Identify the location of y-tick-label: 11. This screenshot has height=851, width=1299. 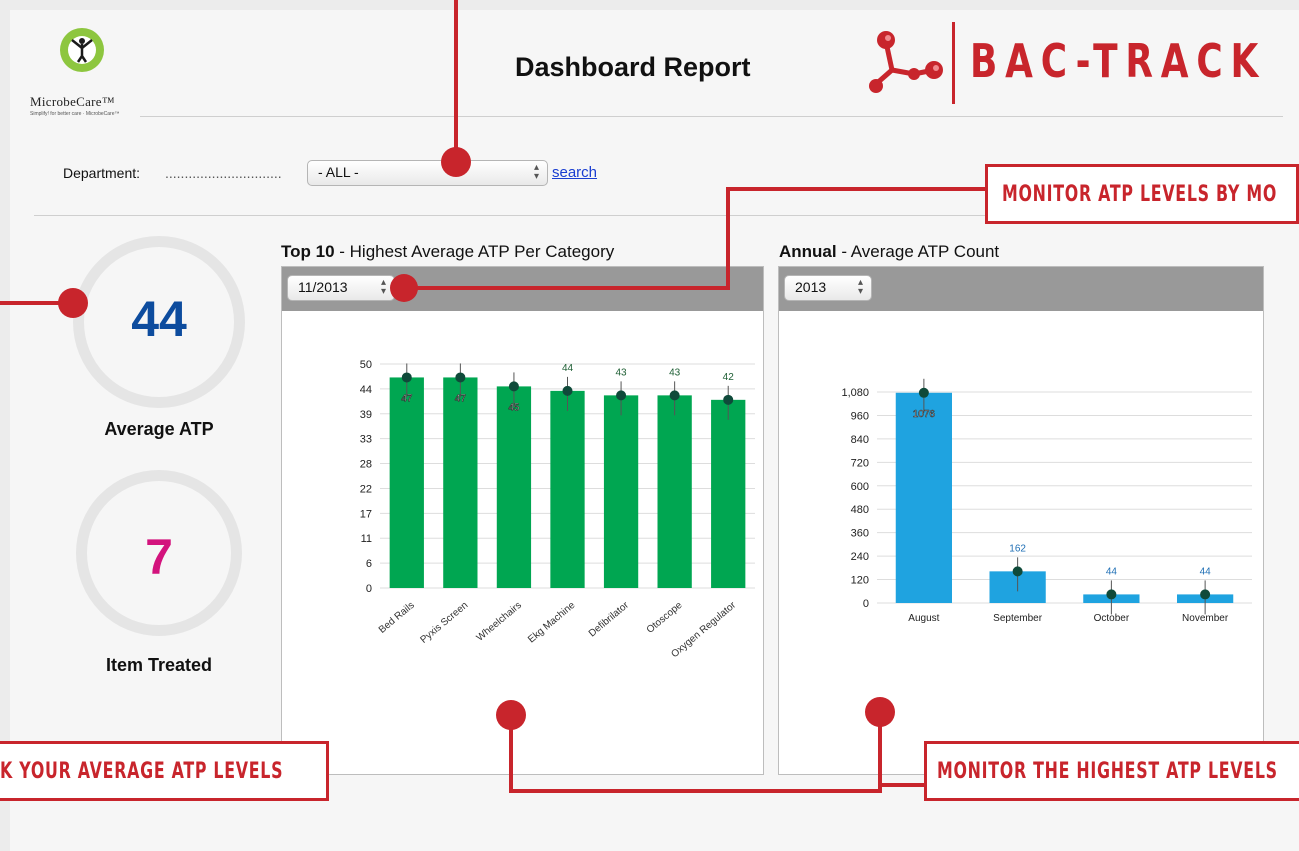
(366, 539).